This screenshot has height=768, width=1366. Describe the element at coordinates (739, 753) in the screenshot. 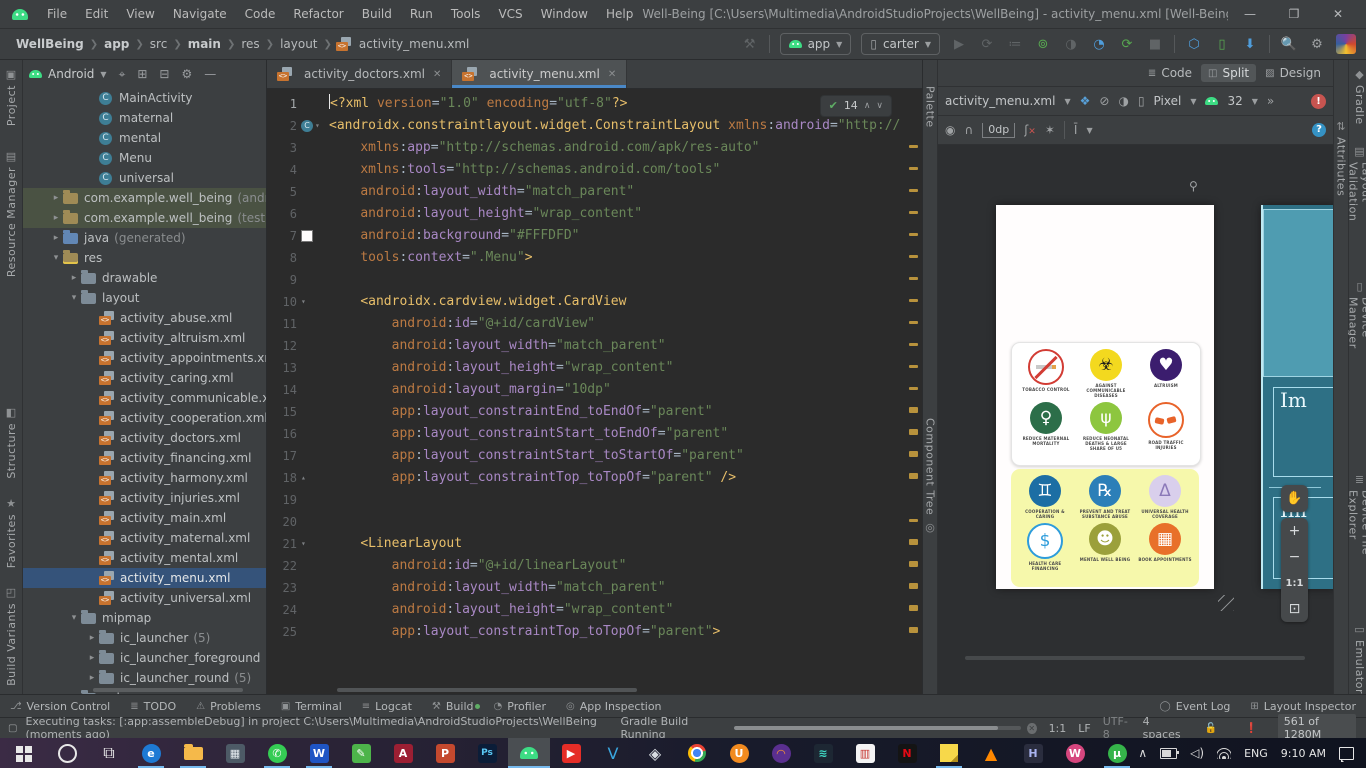

I see `uc-browser: U` at that location.